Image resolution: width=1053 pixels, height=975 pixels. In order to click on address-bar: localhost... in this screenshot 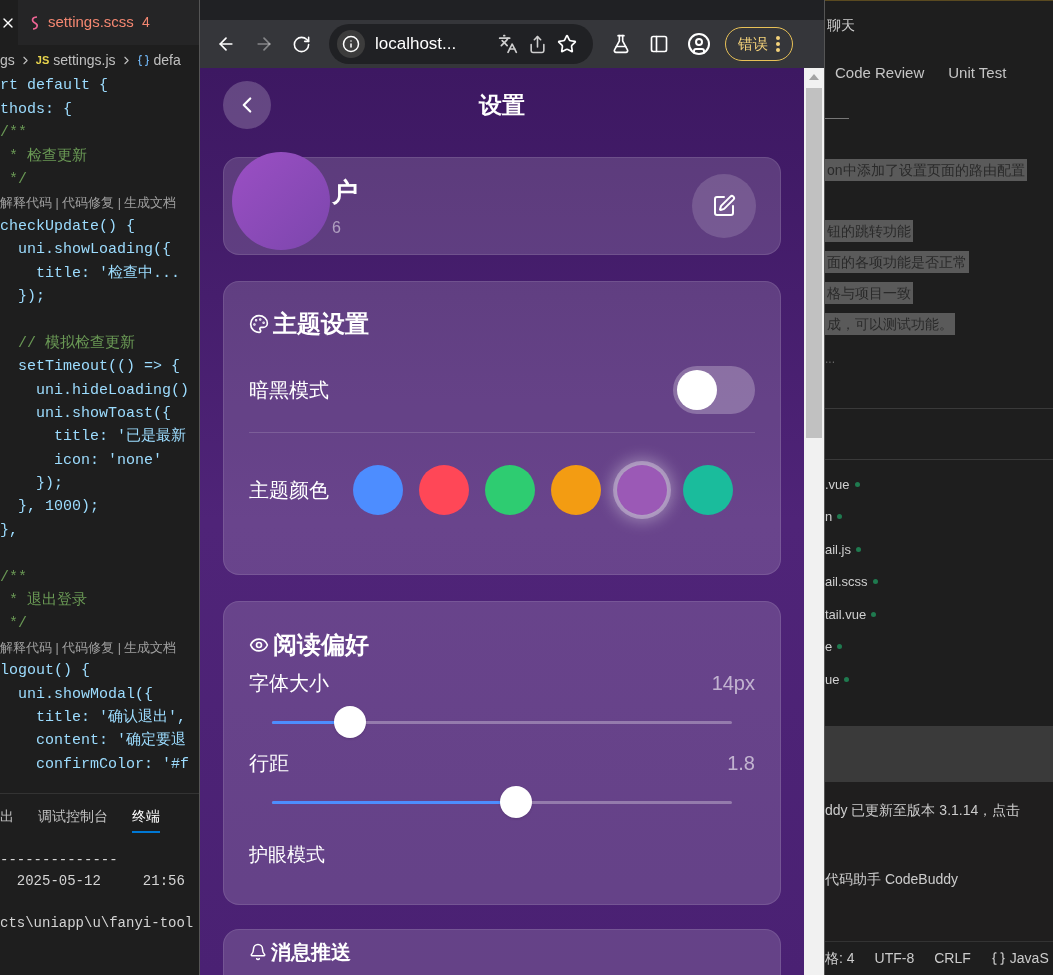, I will do `click(461, 44)`.